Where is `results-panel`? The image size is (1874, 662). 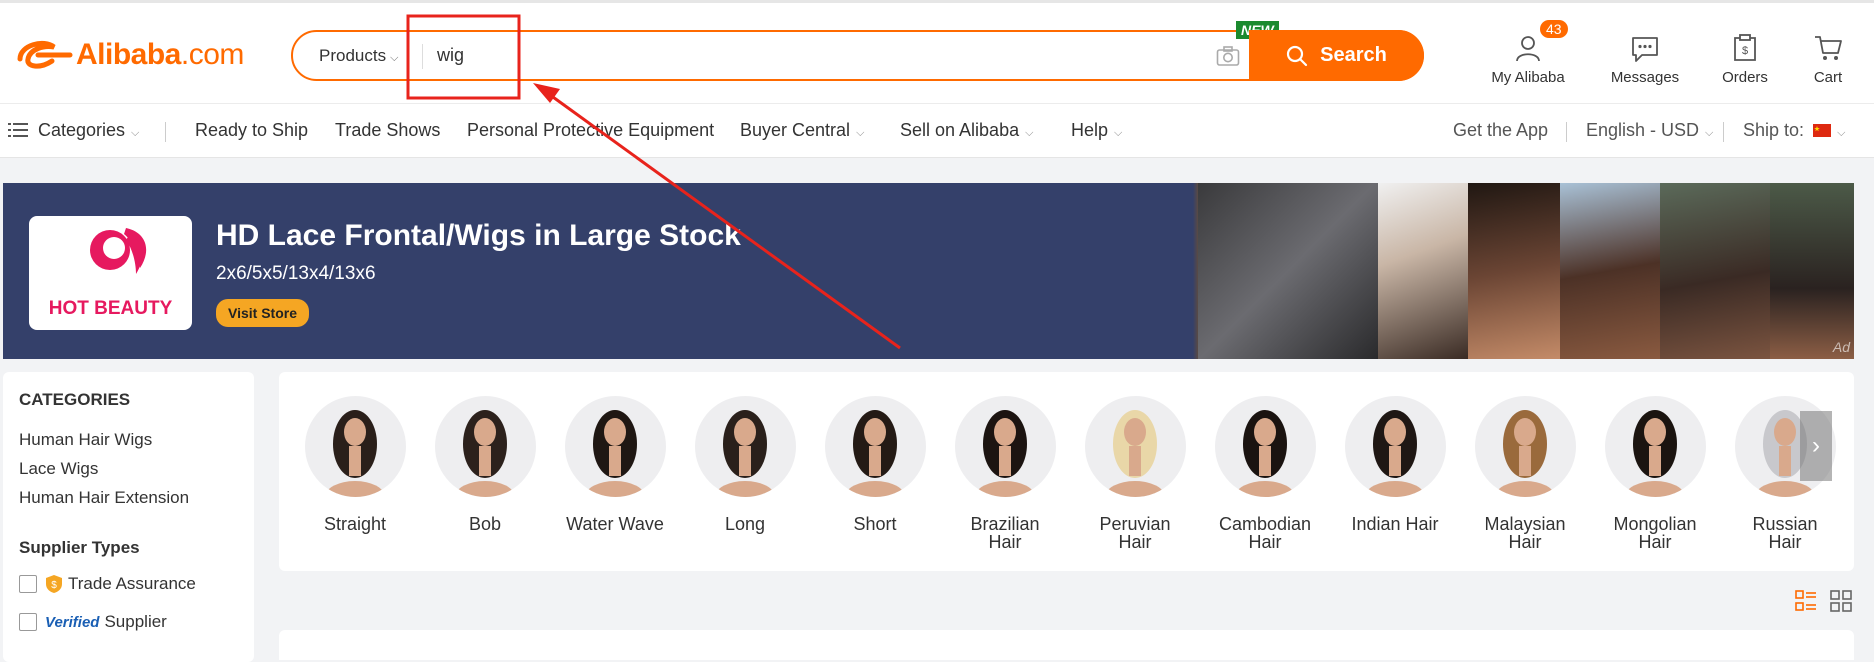
results-panel is located at coordinates (1066, 645).